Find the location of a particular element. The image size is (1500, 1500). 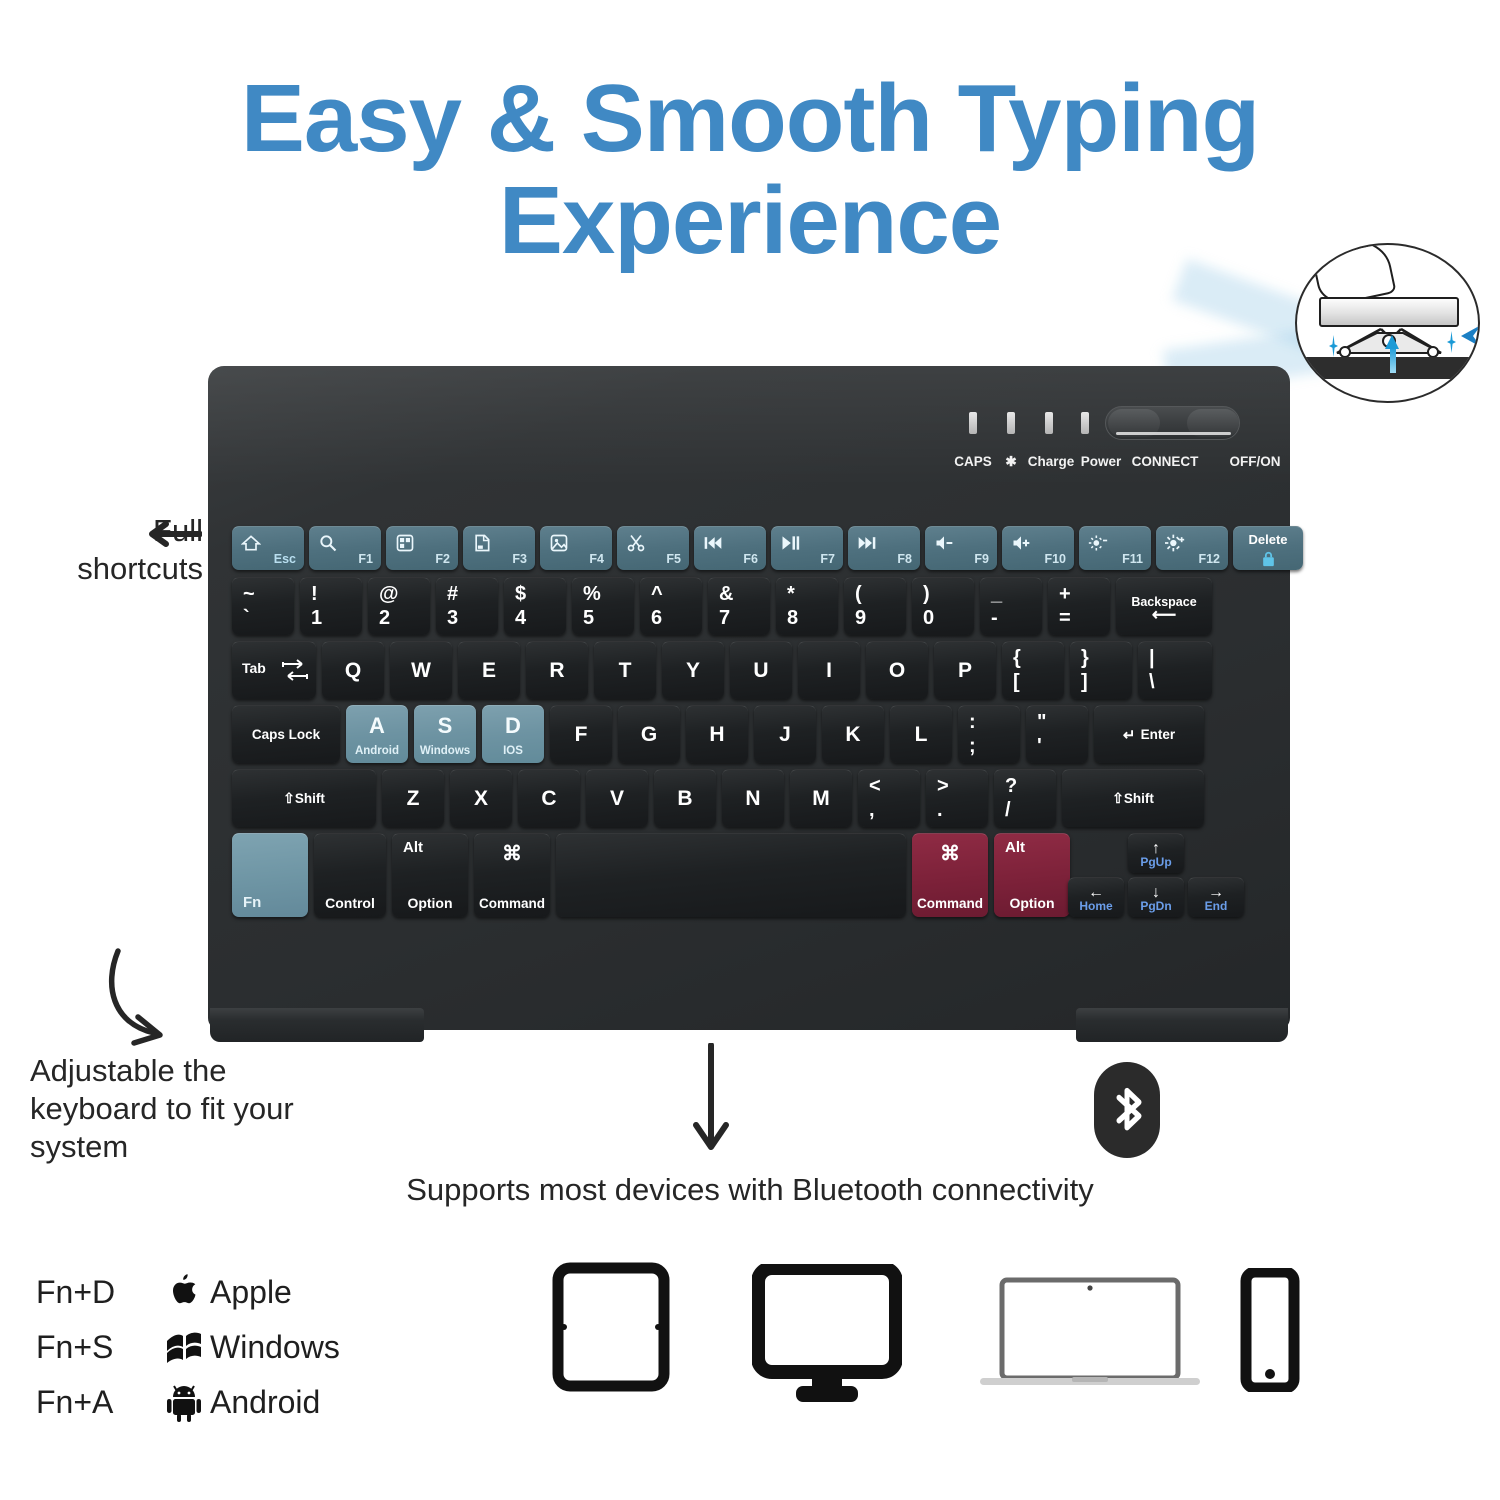

arrow-down-pgdn-key: ↓ PgDn is located at coordinates (1156, 897).